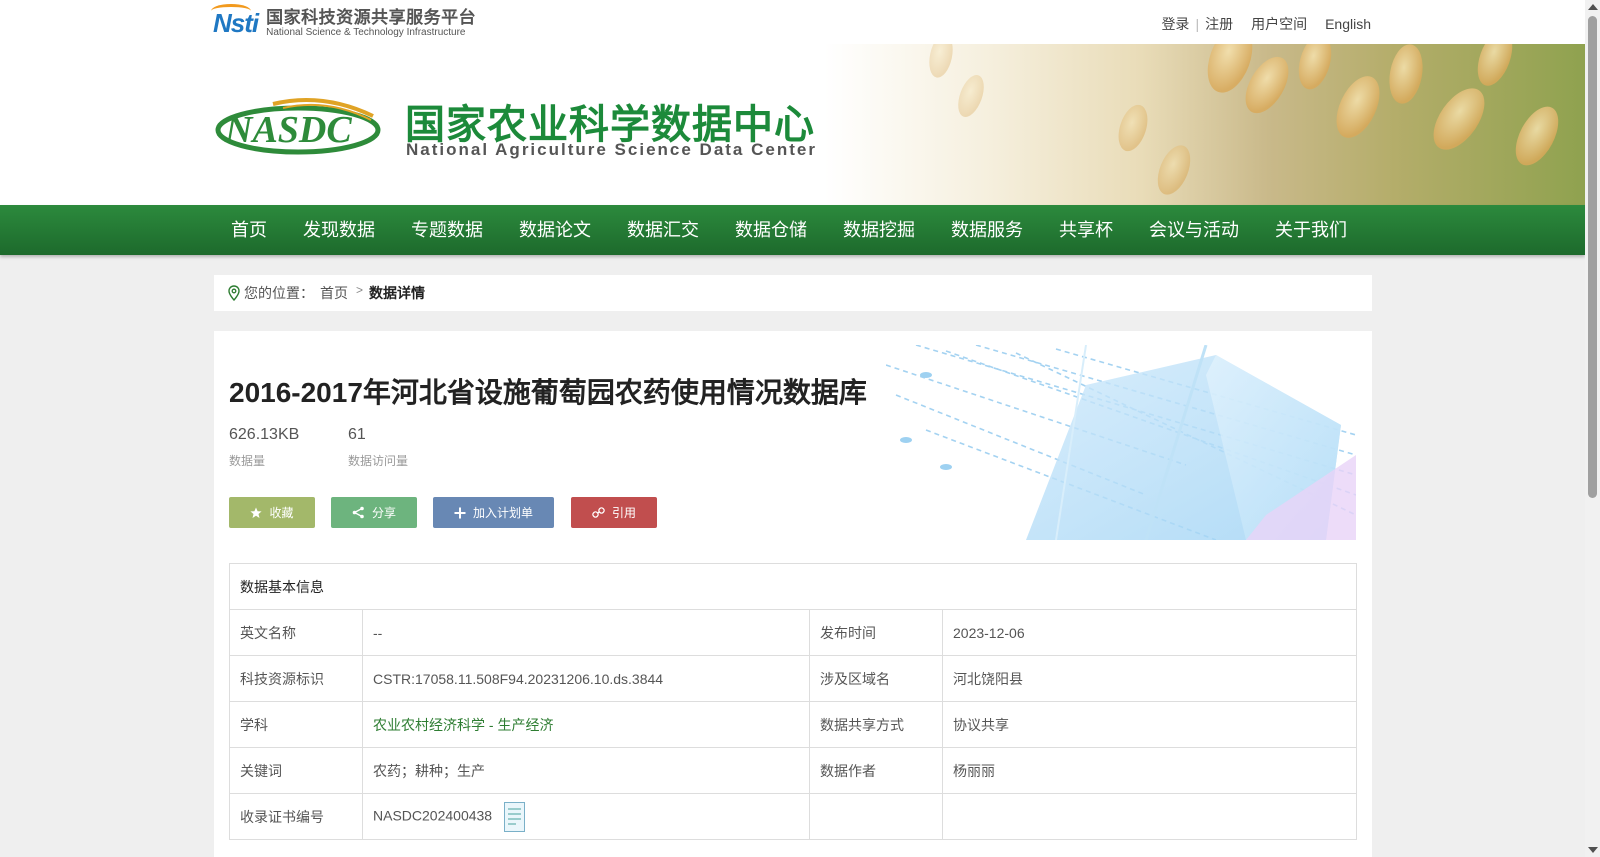 The image size is (1600, 857). Describe the element at coordinates (1593, 7) in the screenshot. I see `scroll-up-arrow-icon` at that location.